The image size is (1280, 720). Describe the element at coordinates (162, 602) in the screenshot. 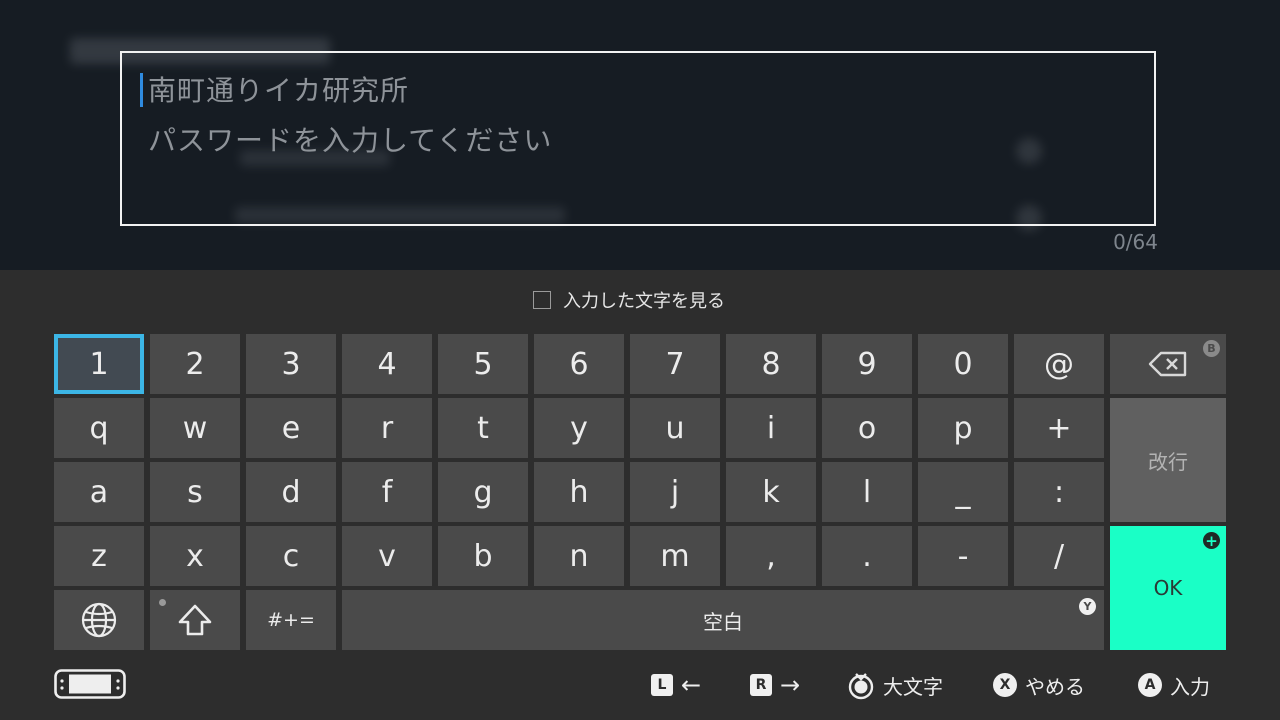

I see `shift-indicator` at that location.